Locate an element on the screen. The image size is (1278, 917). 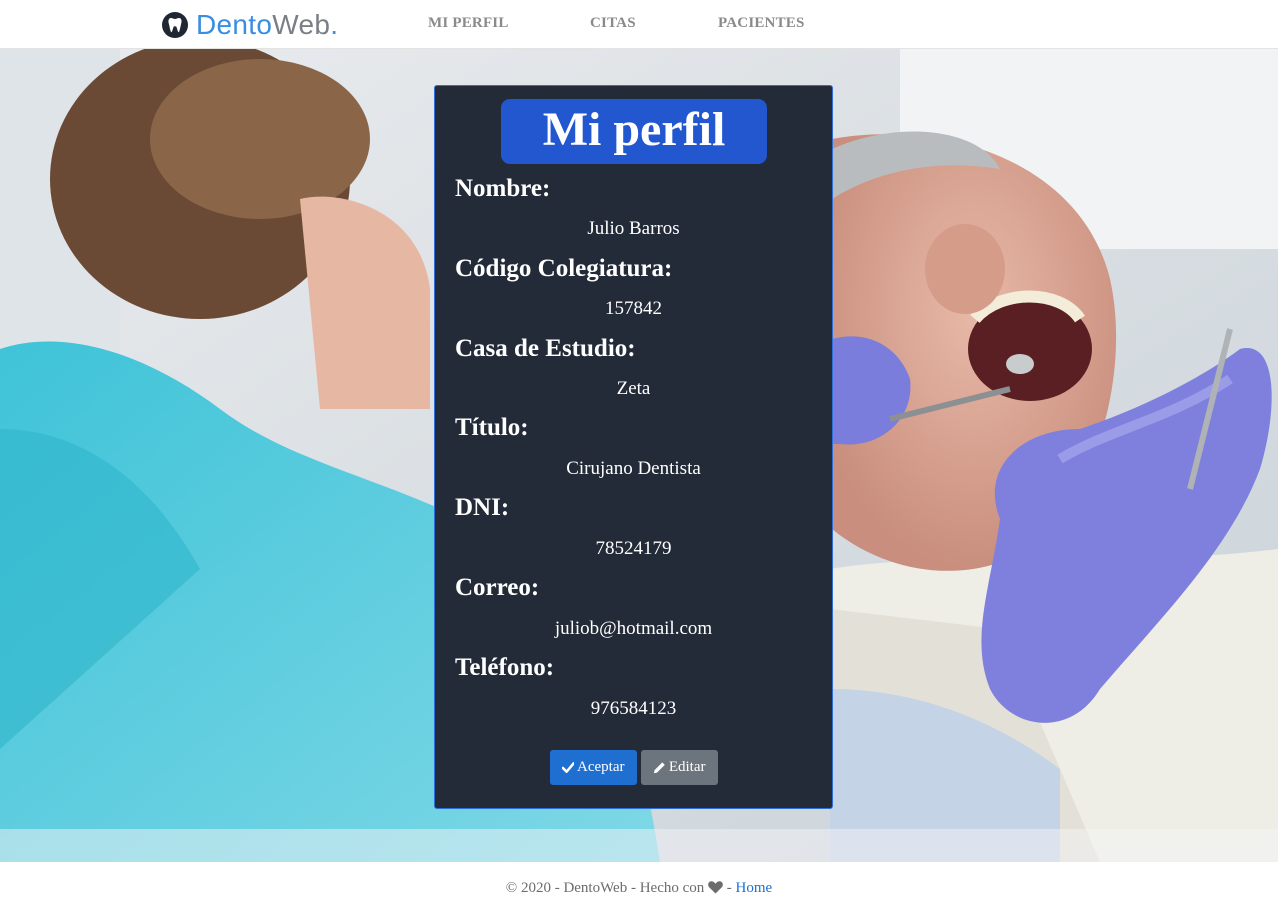
brand-name-part1: Dento is located at coordinates (234, 24).